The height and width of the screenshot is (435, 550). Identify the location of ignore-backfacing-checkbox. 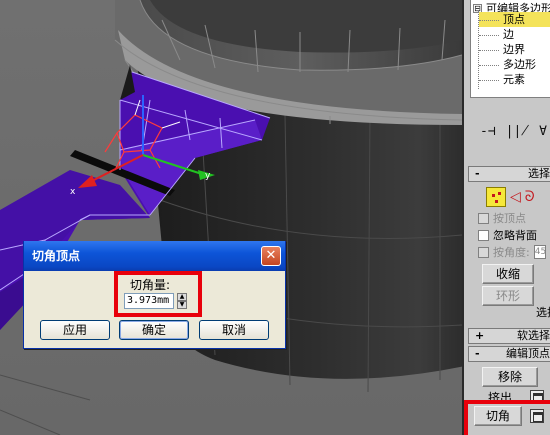
(483, 235).